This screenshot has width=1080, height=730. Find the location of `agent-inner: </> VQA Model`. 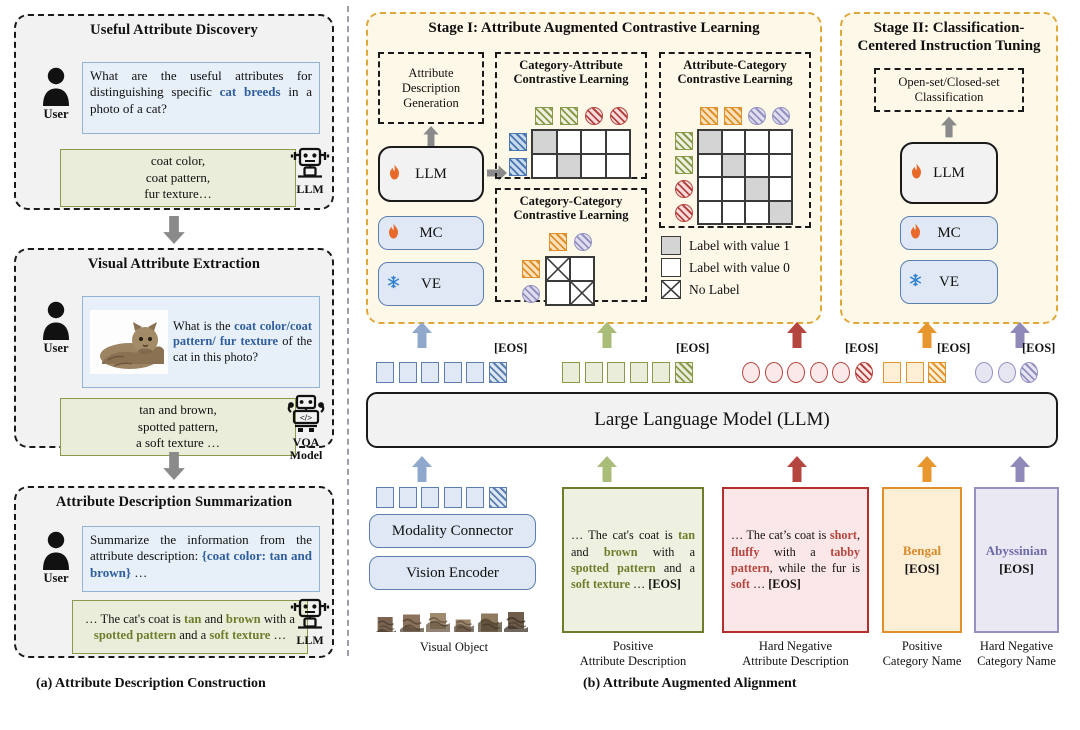

agent-inner: </> VQA Model is located at coordinates (306, 427).